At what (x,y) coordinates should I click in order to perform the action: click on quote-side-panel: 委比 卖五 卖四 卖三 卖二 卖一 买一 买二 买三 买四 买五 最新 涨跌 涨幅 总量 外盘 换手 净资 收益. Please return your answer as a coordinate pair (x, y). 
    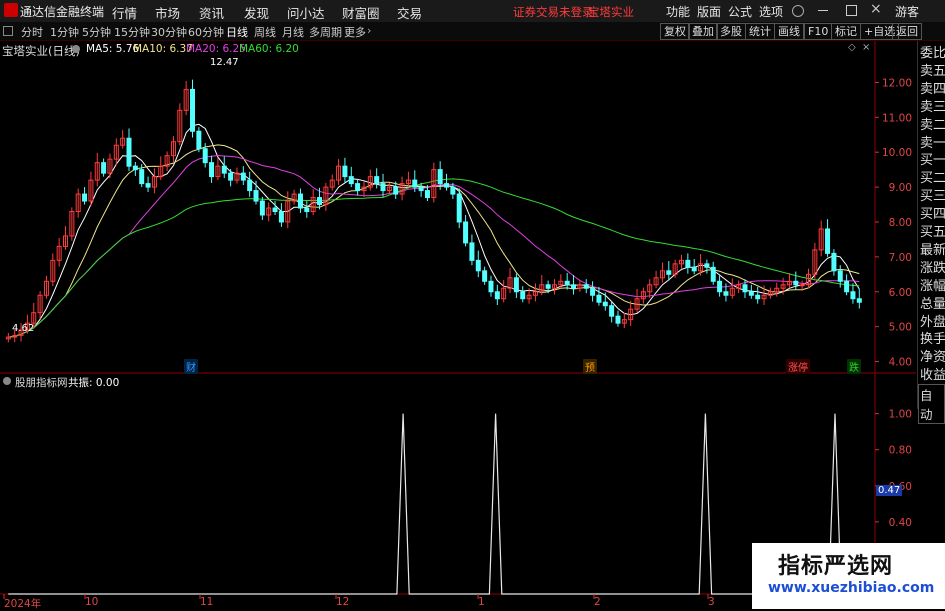
    Looking at the image, I should click on (931, 225).